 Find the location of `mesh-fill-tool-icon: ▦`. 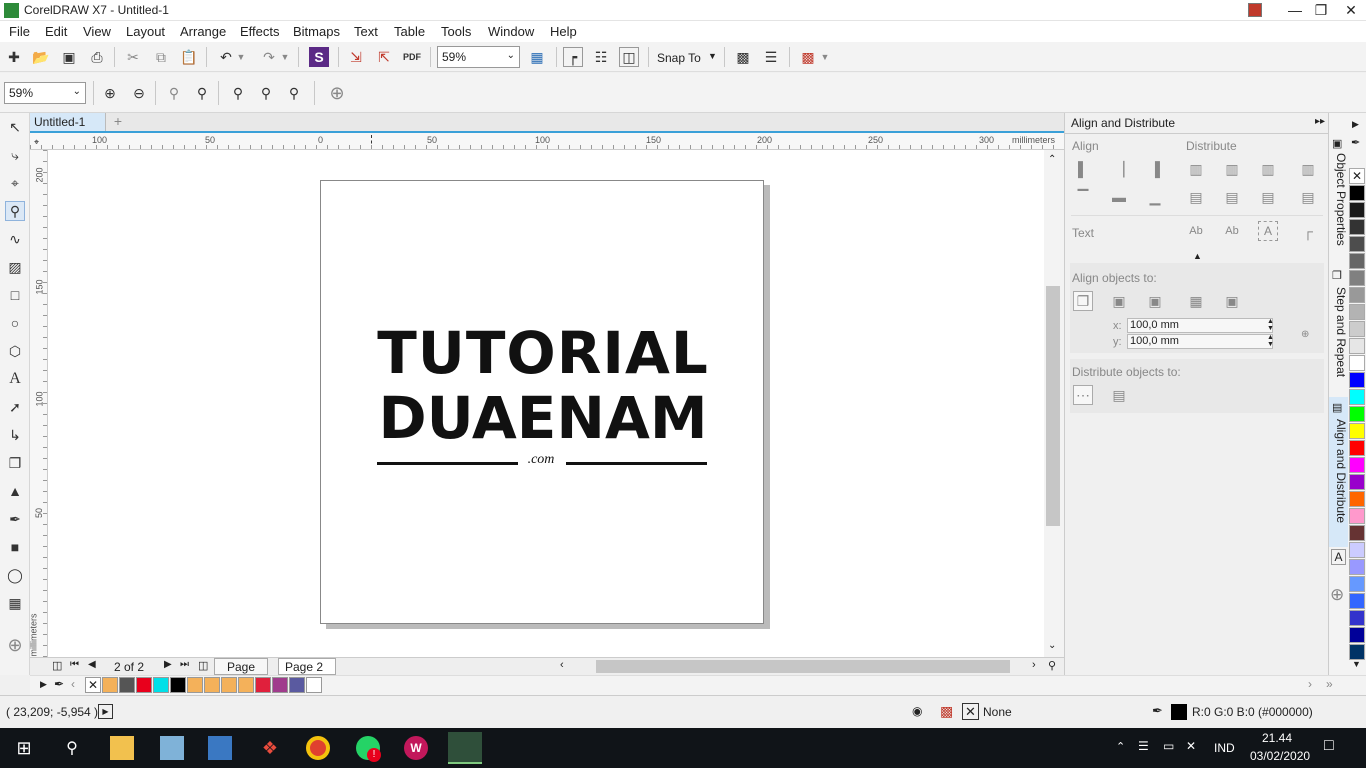

mesh-fill-tool-icon: ▦ is located at coordinates (15, 603).